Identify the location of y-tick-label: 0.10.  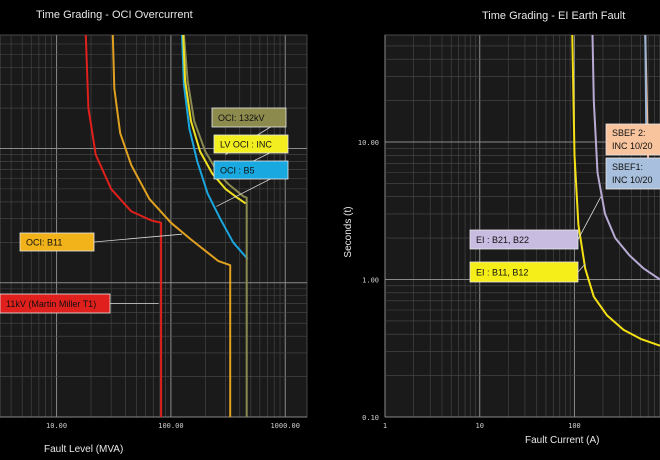
(370, 418).